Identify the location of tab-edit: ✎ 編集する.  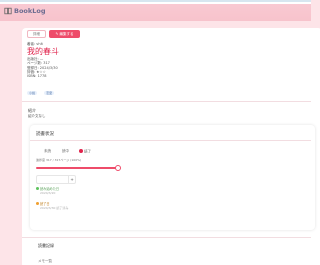
(64, 34).